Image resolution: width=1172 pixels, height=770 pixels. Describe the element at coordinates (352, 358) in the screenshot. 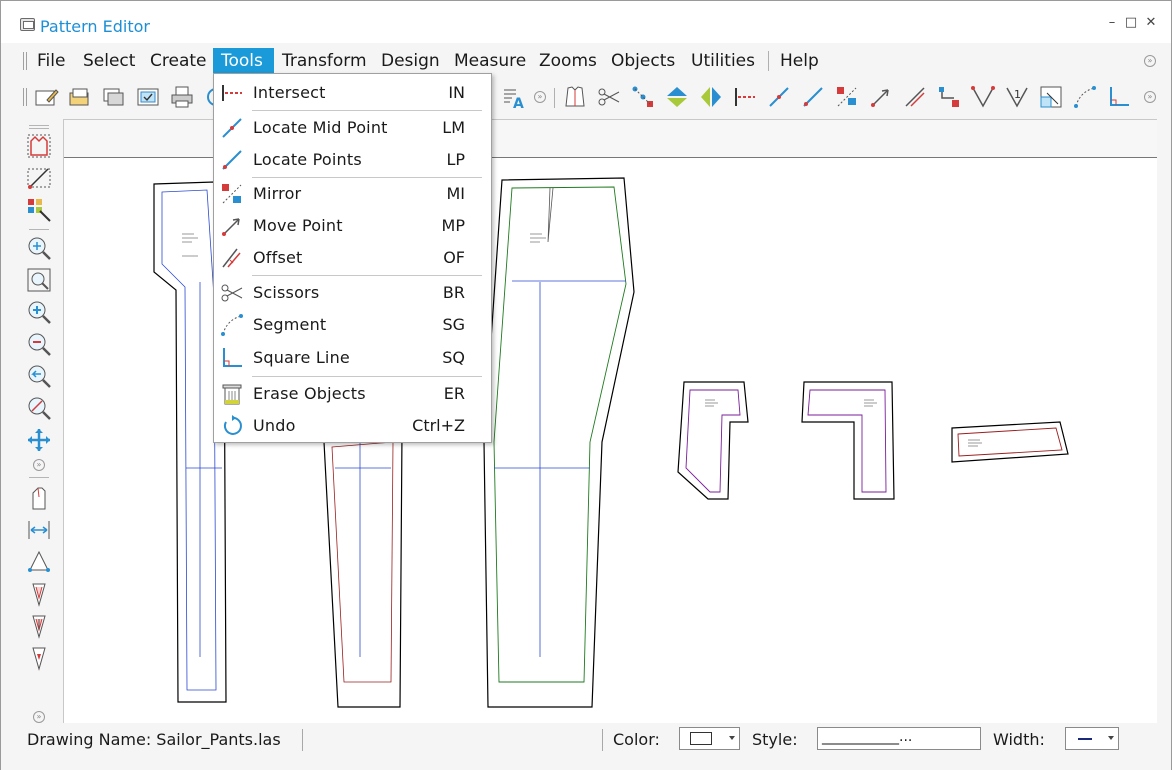

I see `menu-item-square-line: Square Line SQ` at that location.